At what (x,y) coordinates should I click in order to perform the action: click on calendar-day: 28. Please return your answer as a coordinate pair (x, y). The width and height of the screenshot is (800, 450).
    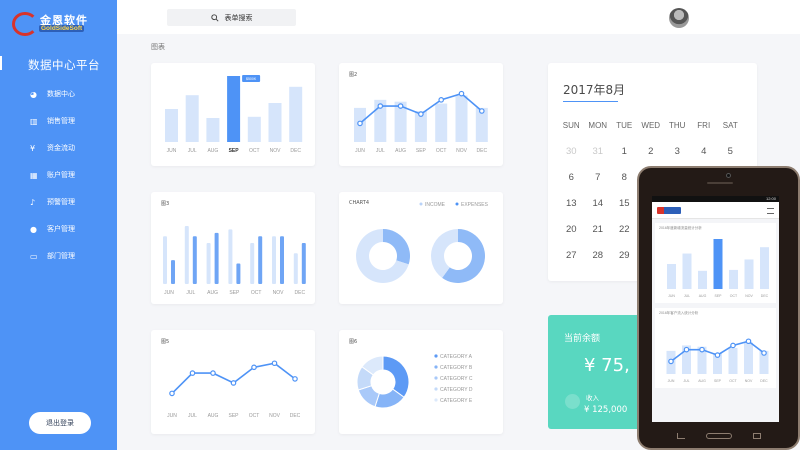
    Looking at the image, I should click on (598, 255).